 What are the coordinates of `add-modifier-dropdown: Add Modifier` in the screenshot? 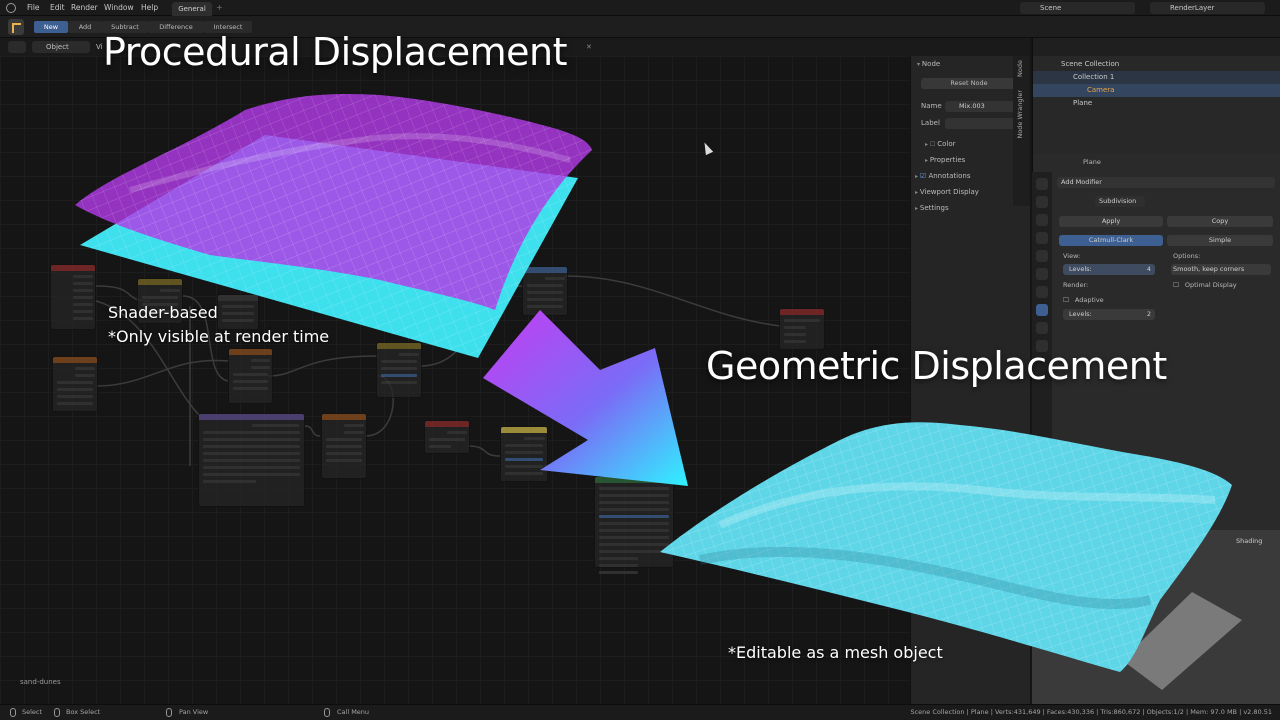 It's located at (1166, 182).